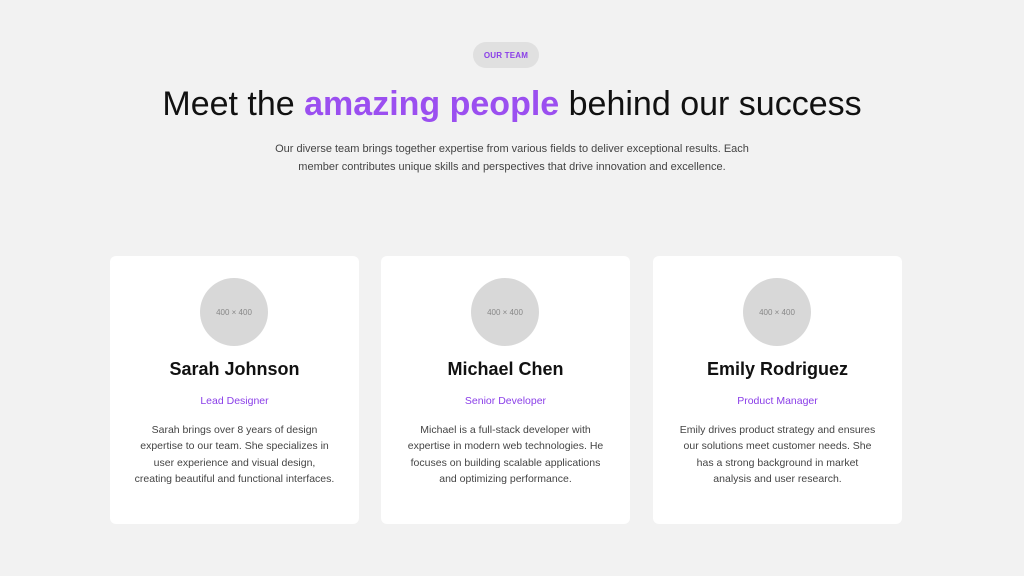 The image size is (1024, 576). What do you see at coordinates (234, 401) in the screenshot?
I see `member-role: Lead Designer` at bounding box center [234, 401].